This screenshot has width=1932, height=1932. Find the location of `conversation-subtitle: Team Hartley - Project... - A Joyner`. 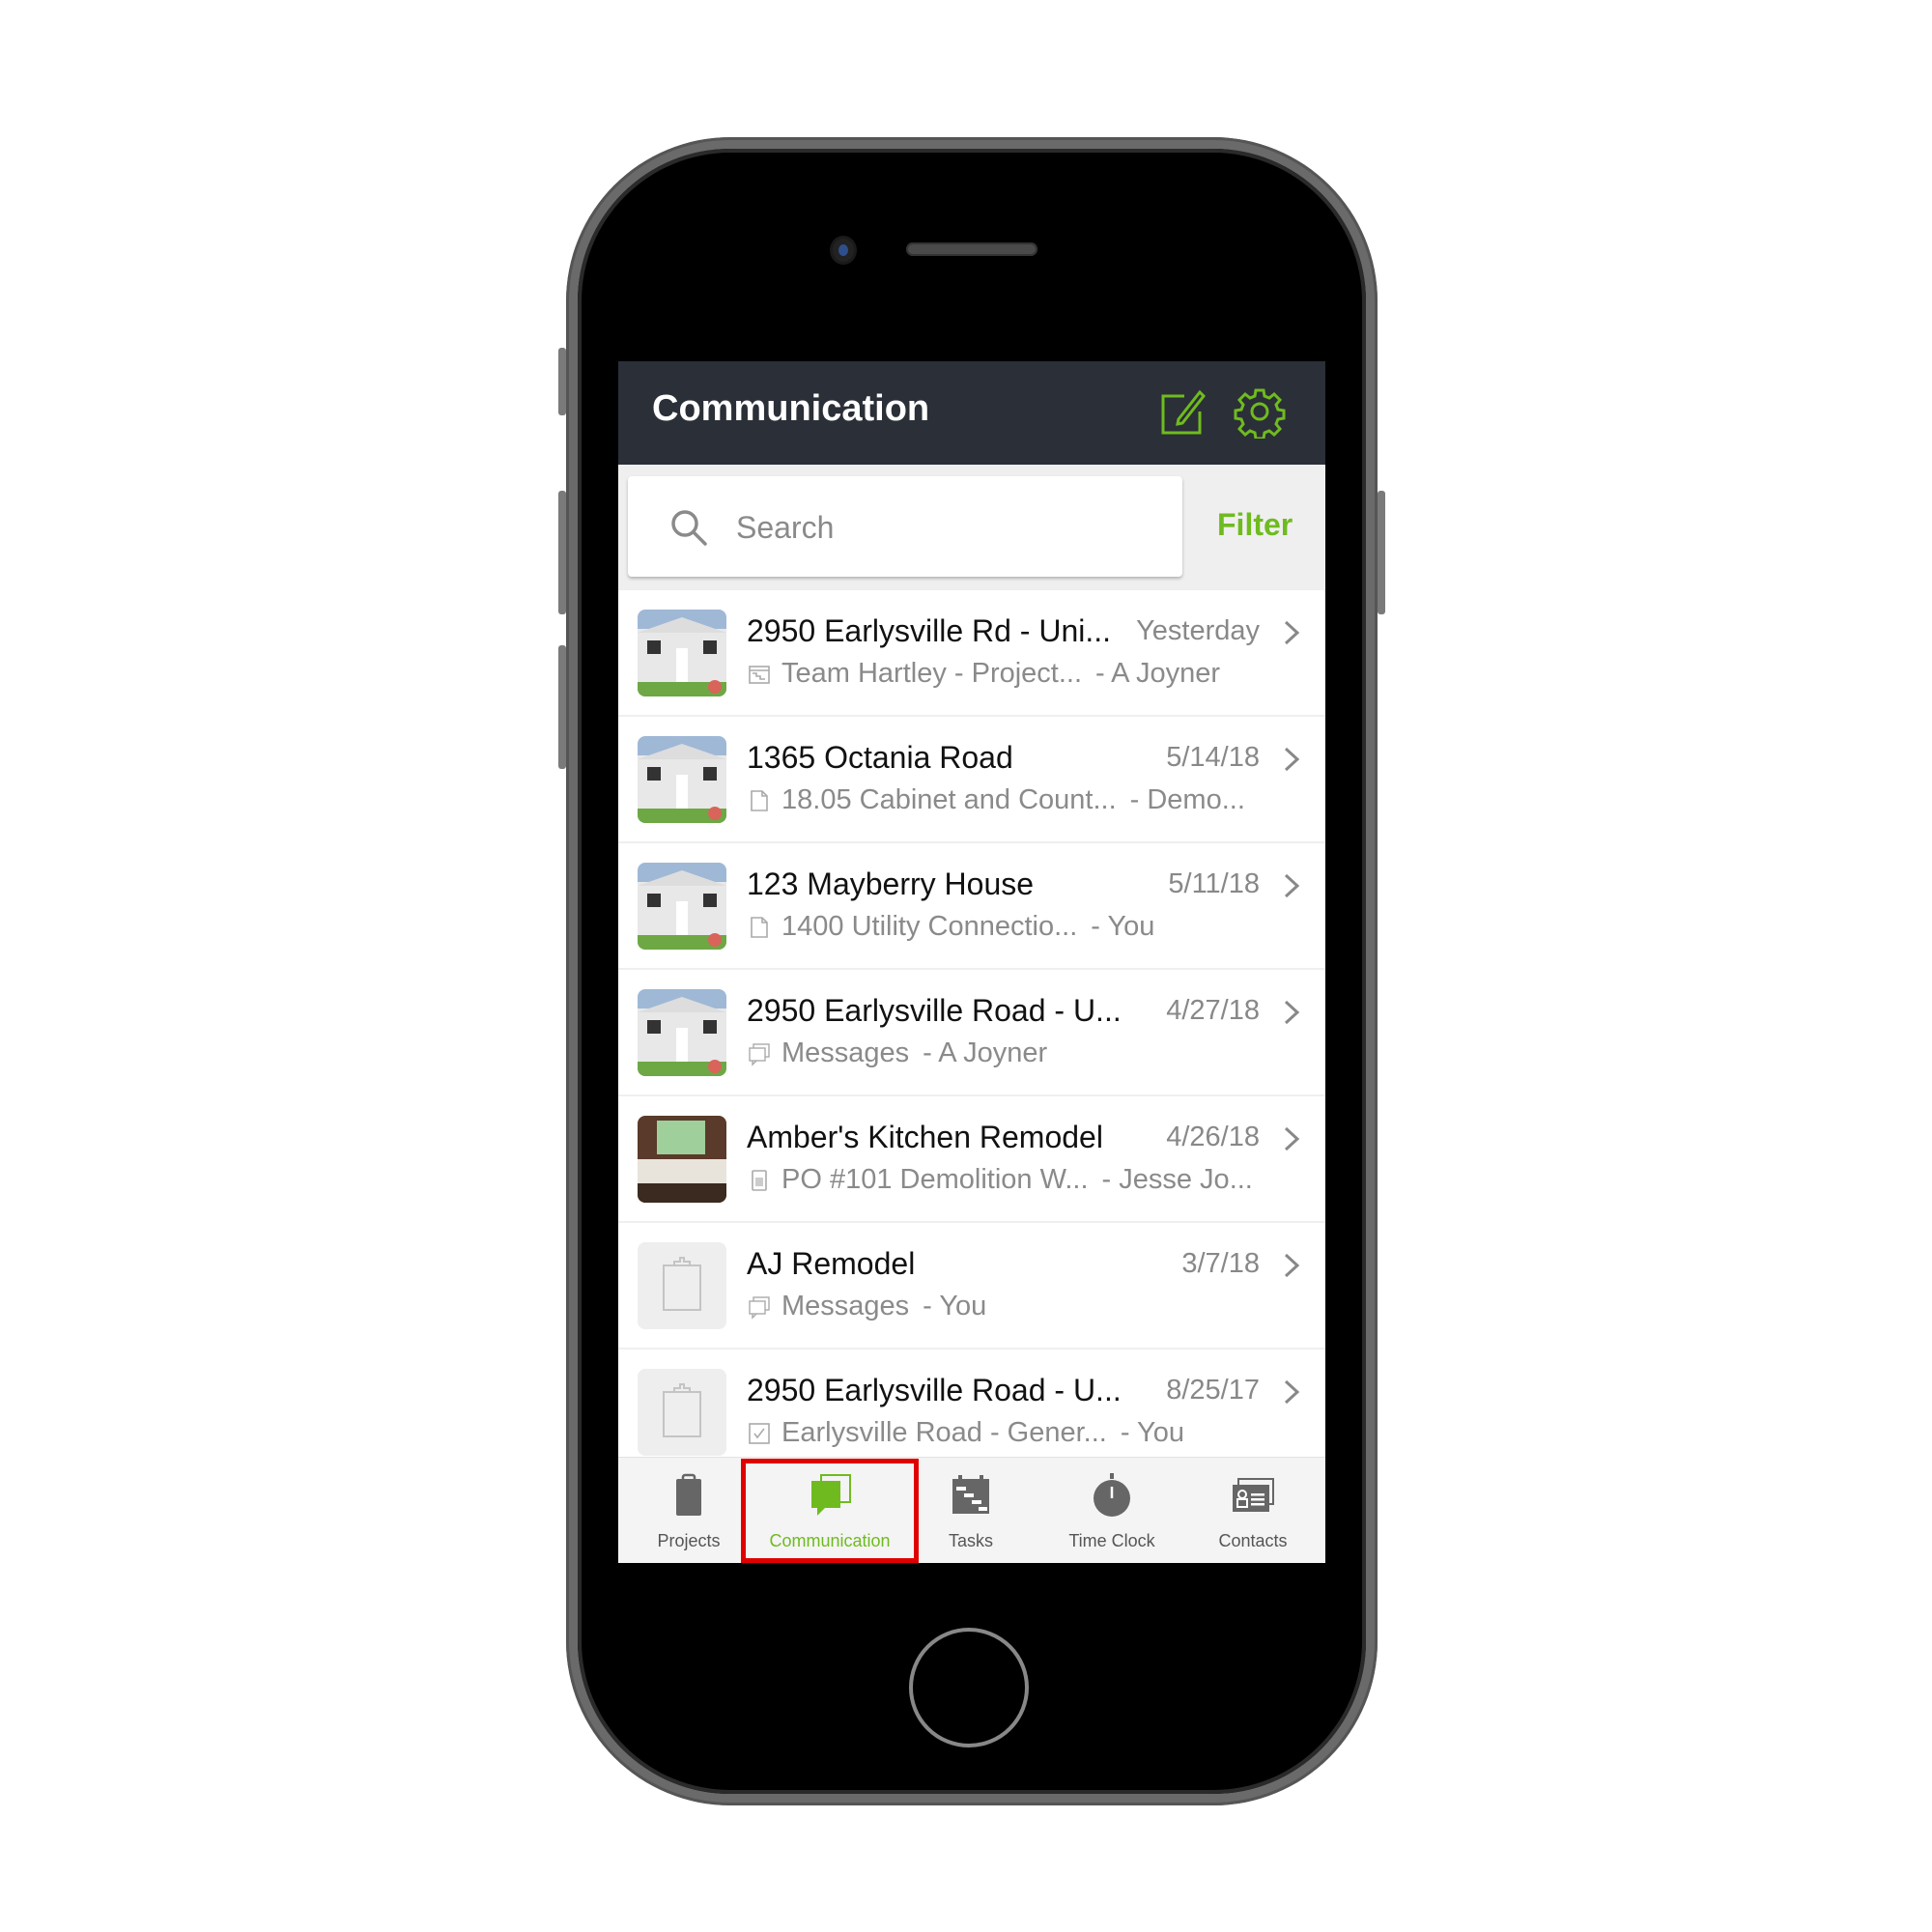

conversation-subtitle: Team Hartley - Project... - A Joyner is located at coordinates (983, 674).